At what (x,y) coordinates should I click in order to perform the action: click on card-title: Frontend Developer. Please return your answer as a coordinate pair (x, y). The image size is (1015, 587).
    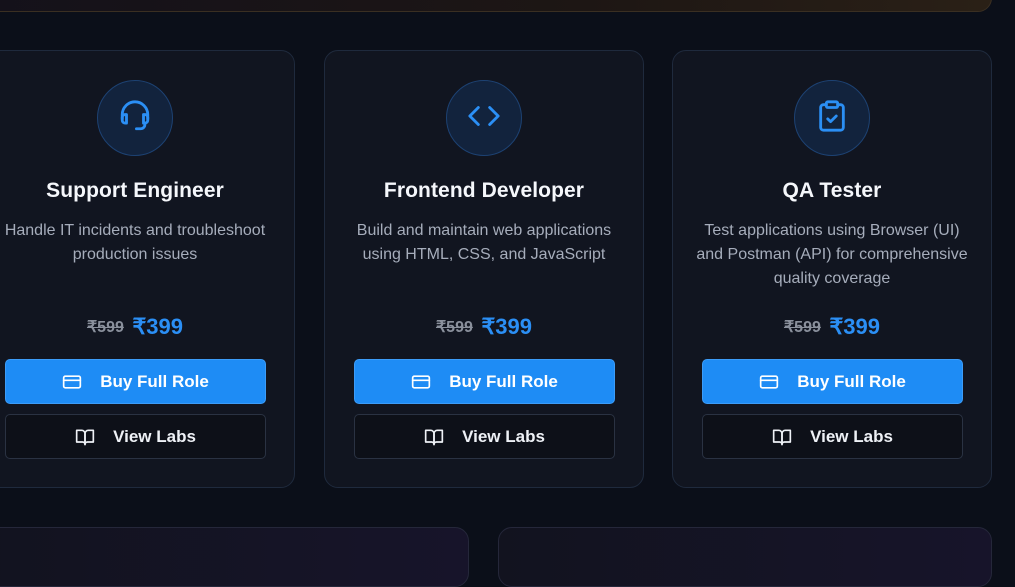
    Looking at the image, I should click on (484, 190).